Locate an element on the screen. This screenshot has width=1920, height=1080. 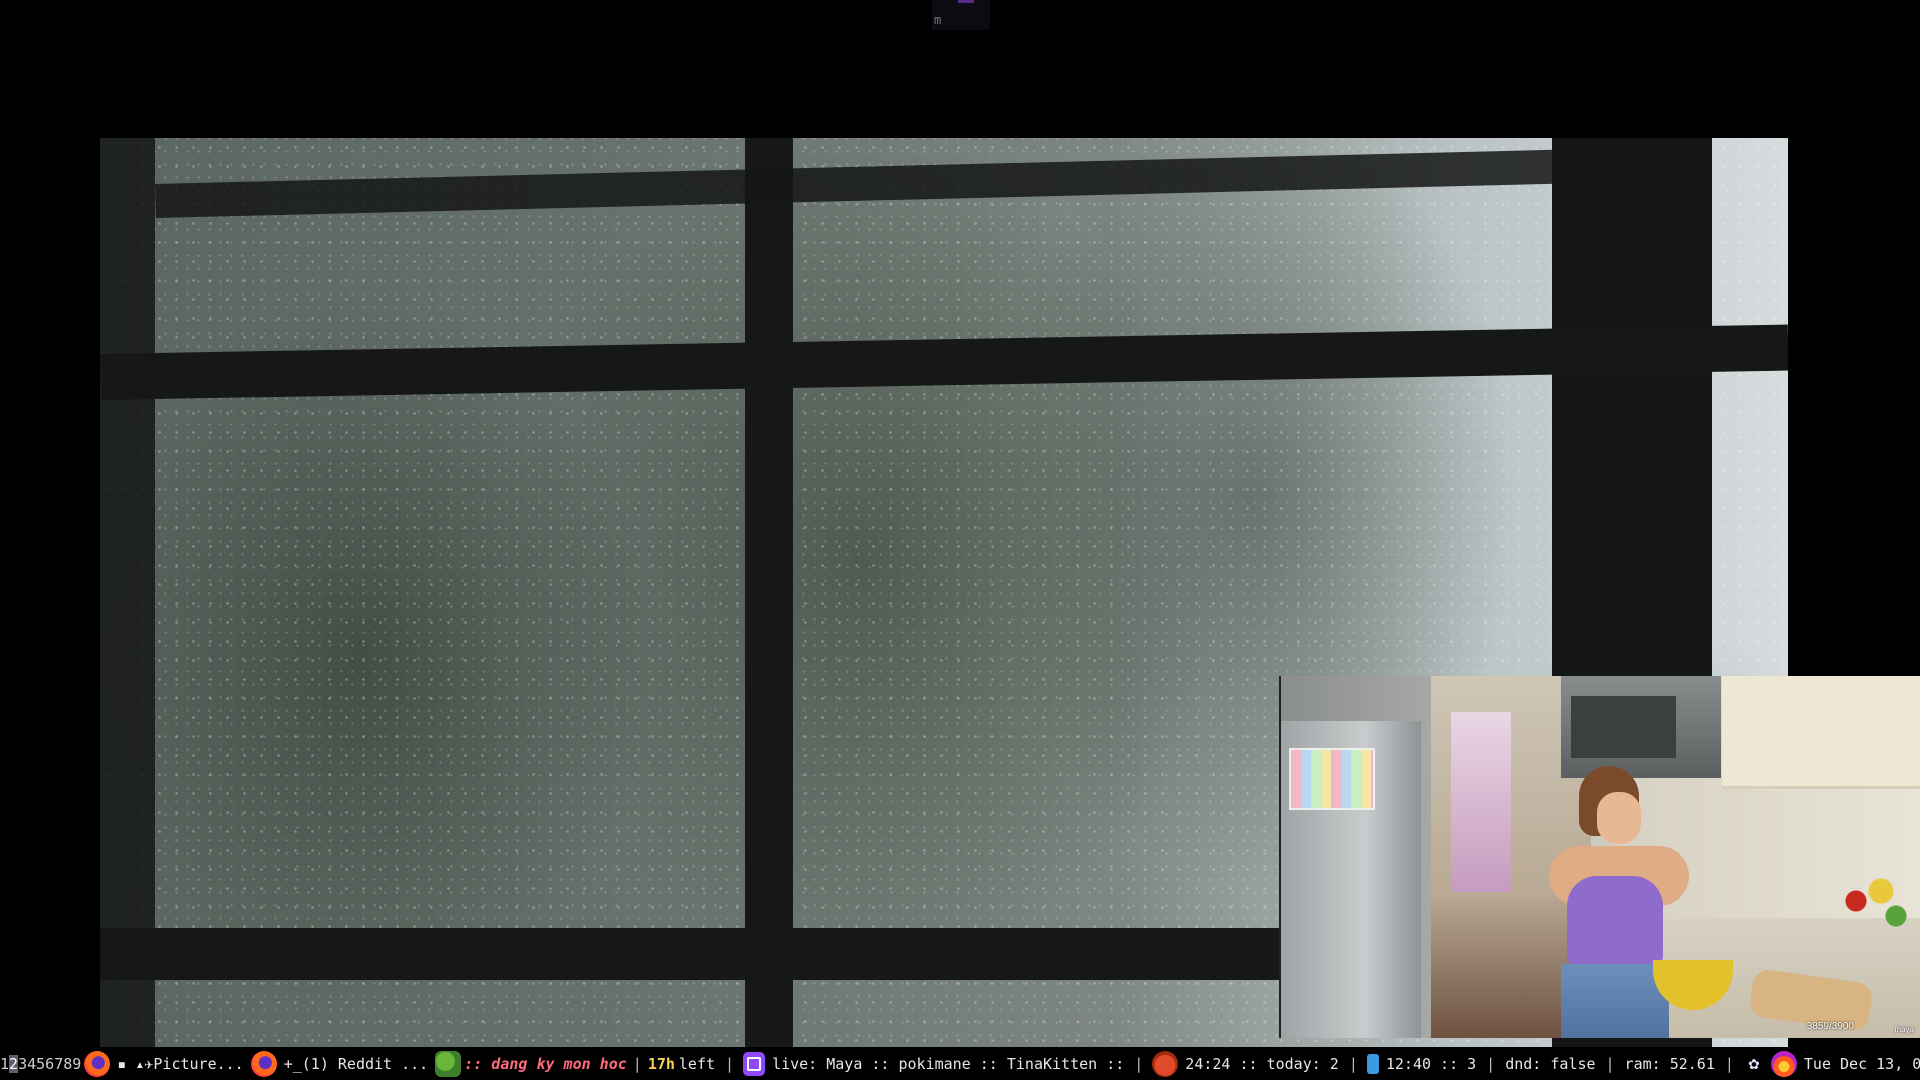
pip-microwave-door is located at coordinates (1623, 727).